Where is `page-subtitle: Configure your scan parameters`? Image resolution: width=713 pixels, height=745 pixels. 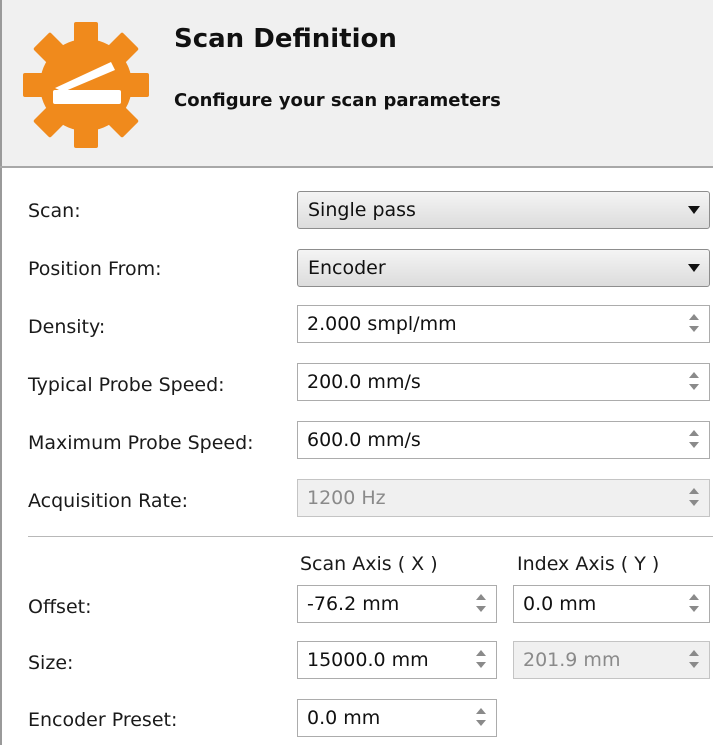 page-subtitle: Configure your scan parameters is located at coordinates (337, 100).